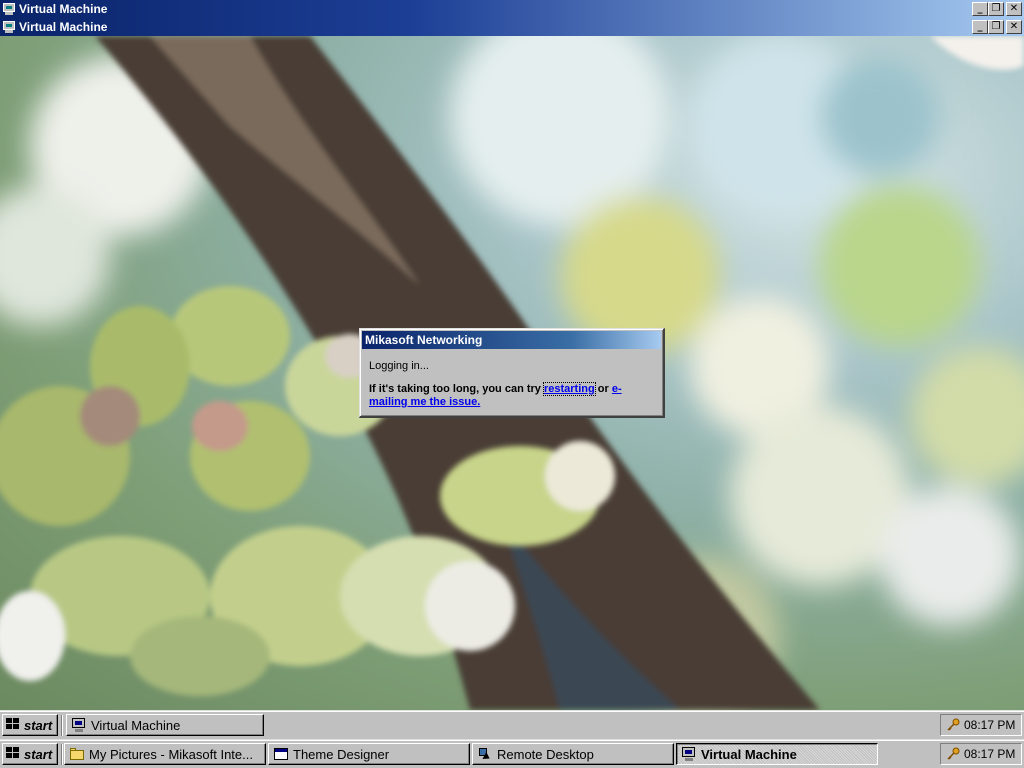 The height and width of the screenshot is (768, 1024). What do you see at coordinates (603, 389) in the screenshot?
I see `message-mid: or` at bounding box center [603, 389].